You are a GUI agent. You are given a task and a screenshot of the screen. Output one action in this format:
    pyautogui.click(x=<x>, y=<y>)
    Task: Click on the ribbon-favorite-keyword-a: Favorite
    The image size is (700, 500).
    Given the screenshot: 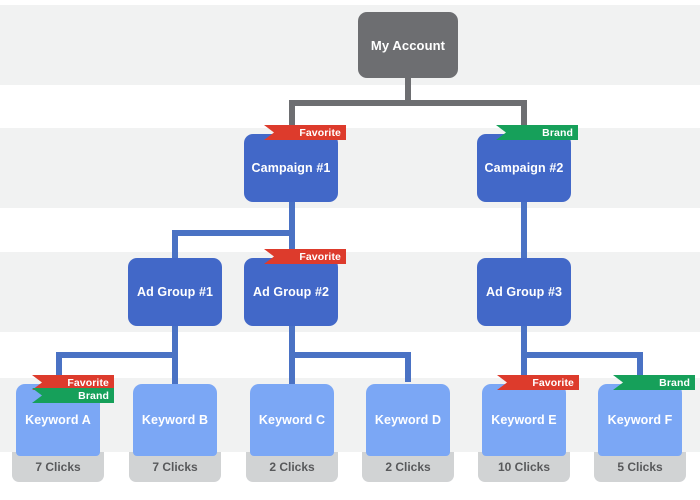 What is the action you would take?
    pyautogui.click(x=73, y=382)
    